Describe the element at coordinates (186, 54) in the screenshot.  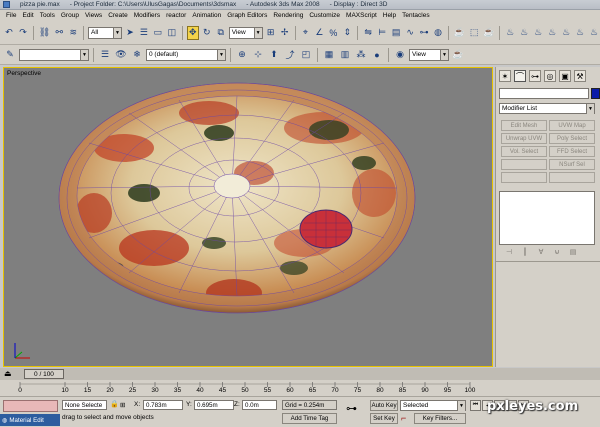
I see `layer-dropdown: 0 (default) ▼` at that location.